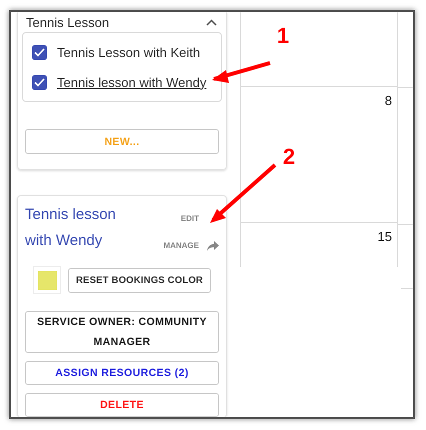 The height and width of the screenshot is (430, 426). What do you see at coordinates (47, 280) in the screenshot?
I see `color-swatch` at bounding box center [47, 280].